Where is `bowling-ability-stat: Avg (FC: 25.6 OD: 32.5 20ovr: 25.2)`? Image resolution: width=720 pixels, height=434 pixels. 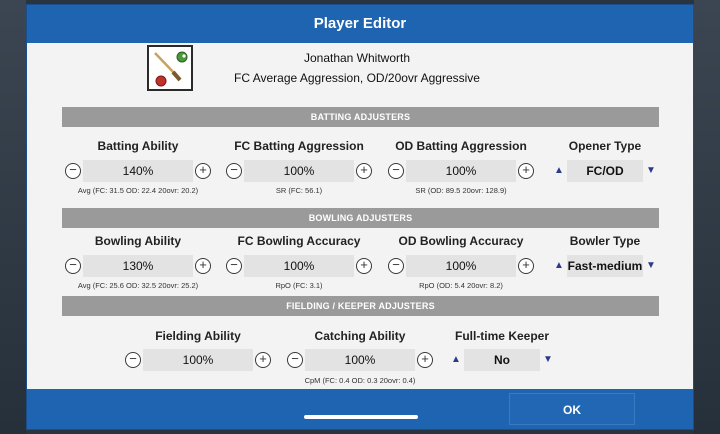 bowling-ability-stat: Avg (FC: 25.6 OD: 32.5 20ovr: 25.2) is located at coordinates (138, 285).